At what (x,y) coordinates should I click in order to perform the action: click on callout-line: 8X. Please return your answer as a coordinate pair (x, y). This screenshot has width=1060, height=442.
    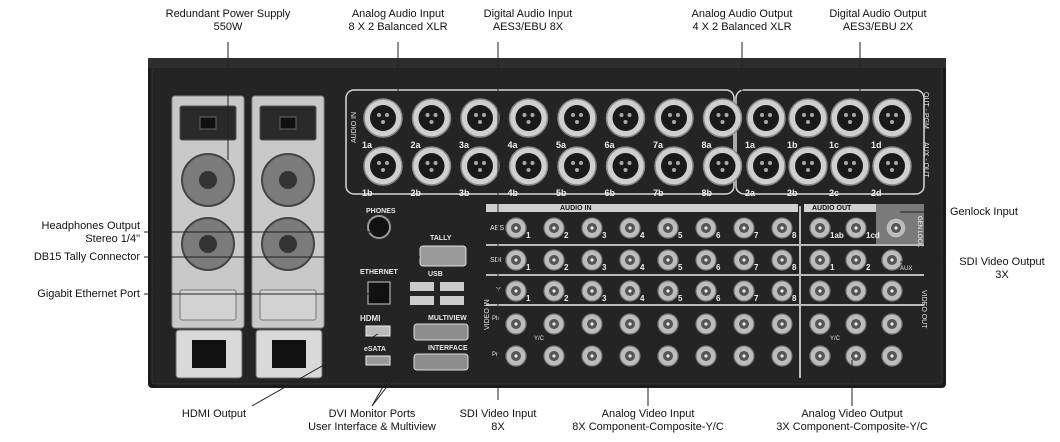
    Looking at the image, I should click on (498, 427).